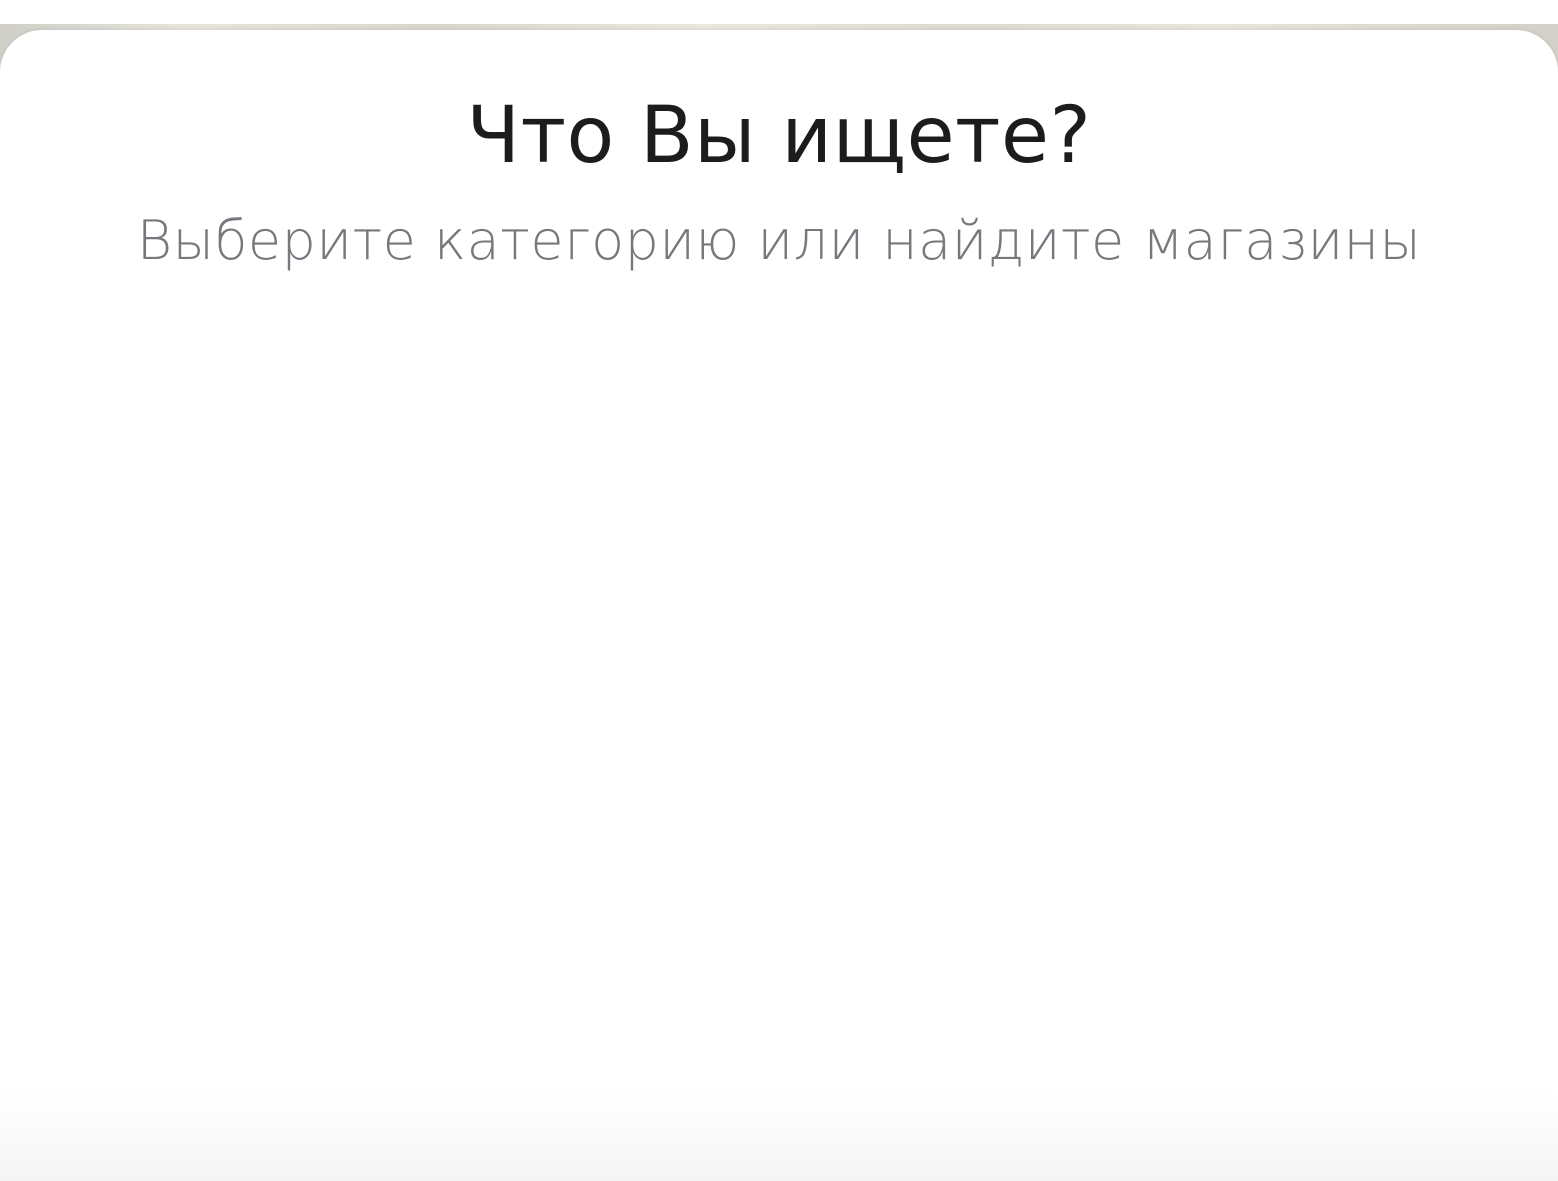  Describe the element at coordinates (779, 136) in the screenshot. I see `modal-title: Что Вы ищете?` at that location.